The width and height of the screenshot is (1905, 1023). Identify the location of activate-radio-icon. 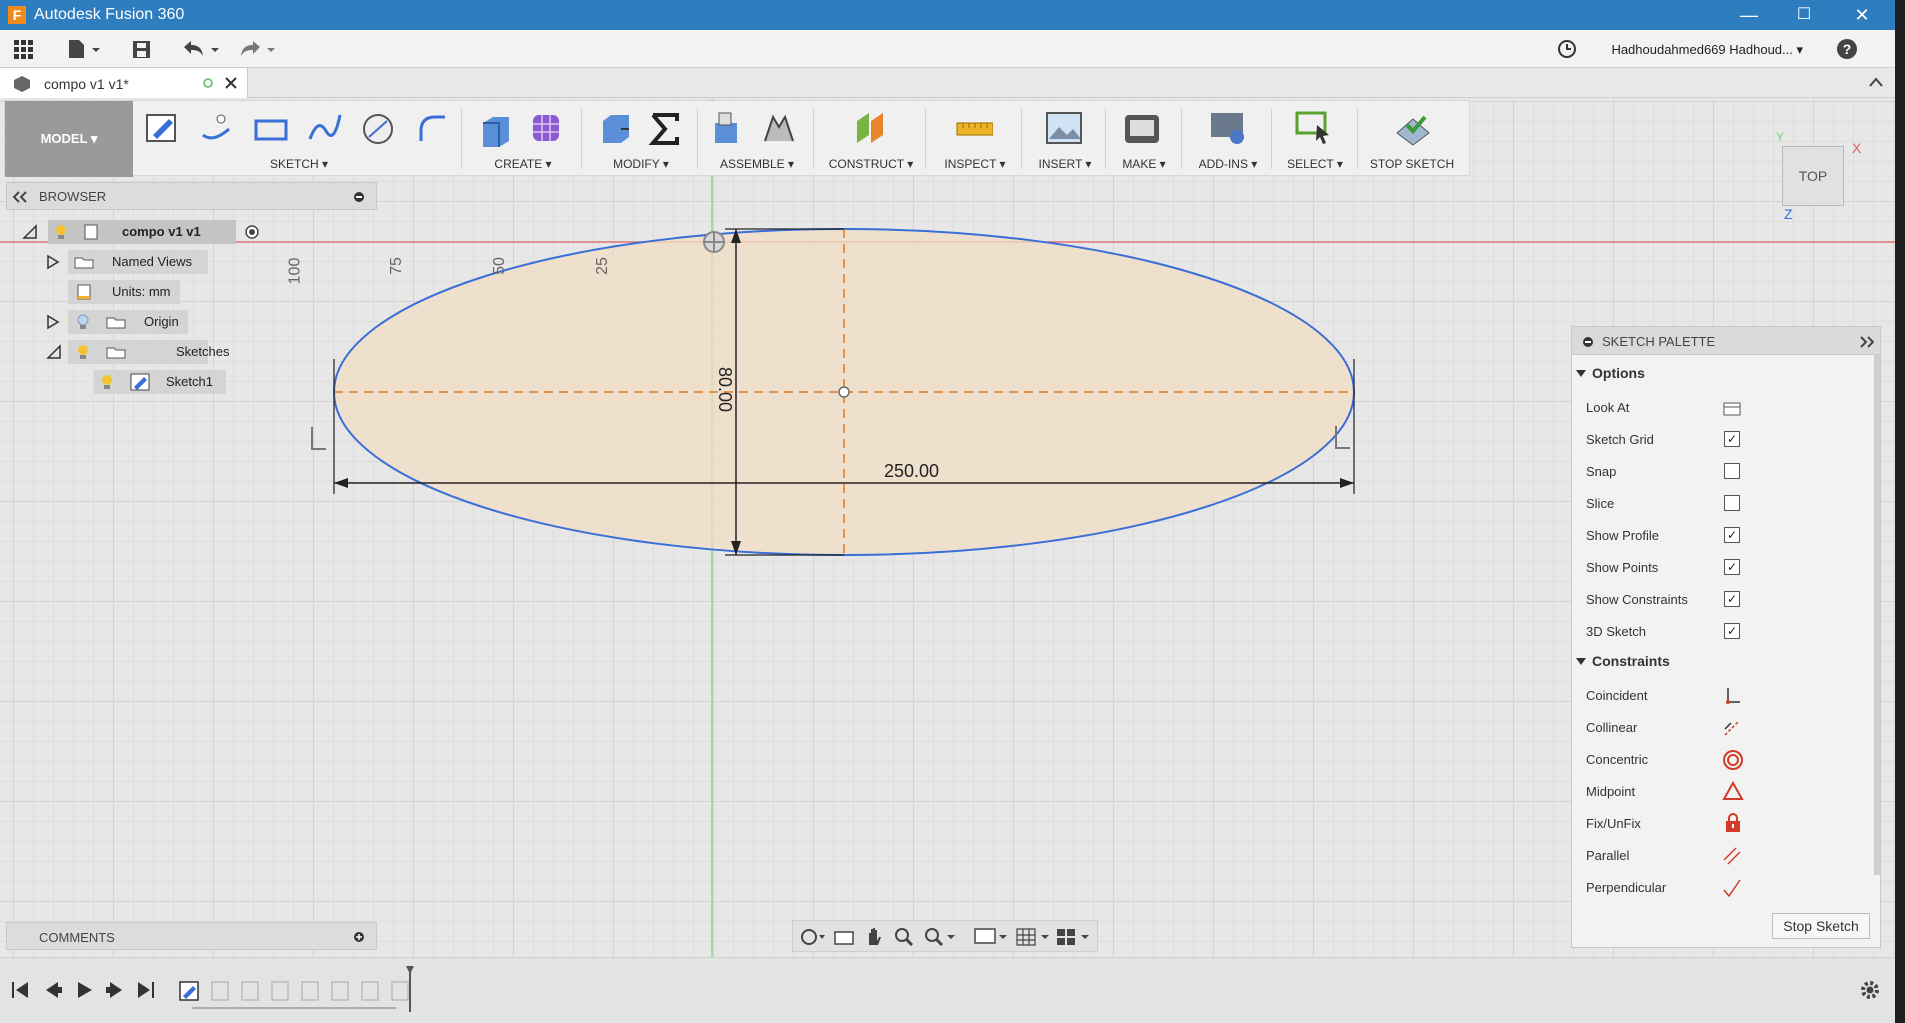
(252, 232).